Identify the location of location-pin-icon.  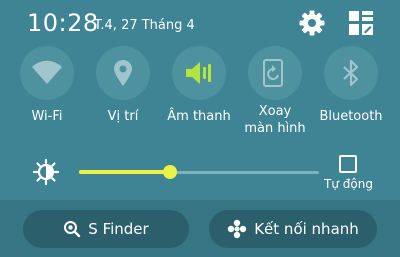
(123, 73).